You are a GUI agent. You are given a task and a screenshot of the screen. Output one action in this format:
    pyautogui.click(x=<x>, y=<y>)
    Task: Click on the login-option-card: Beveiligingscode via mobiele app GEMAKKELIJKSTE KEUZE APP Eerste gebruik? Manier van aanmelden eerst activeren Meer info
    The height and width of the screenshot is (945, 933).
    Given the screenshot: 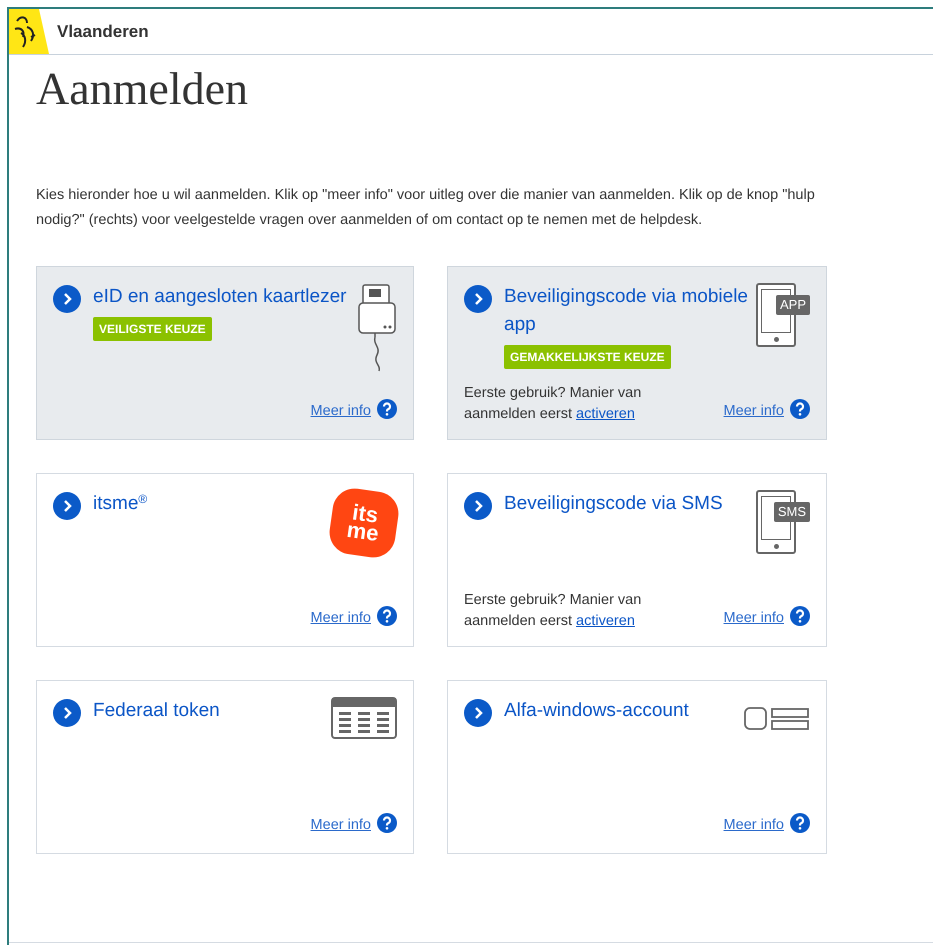 What is the action you would take?
    pyautogui.click(x=637, y=353)
    